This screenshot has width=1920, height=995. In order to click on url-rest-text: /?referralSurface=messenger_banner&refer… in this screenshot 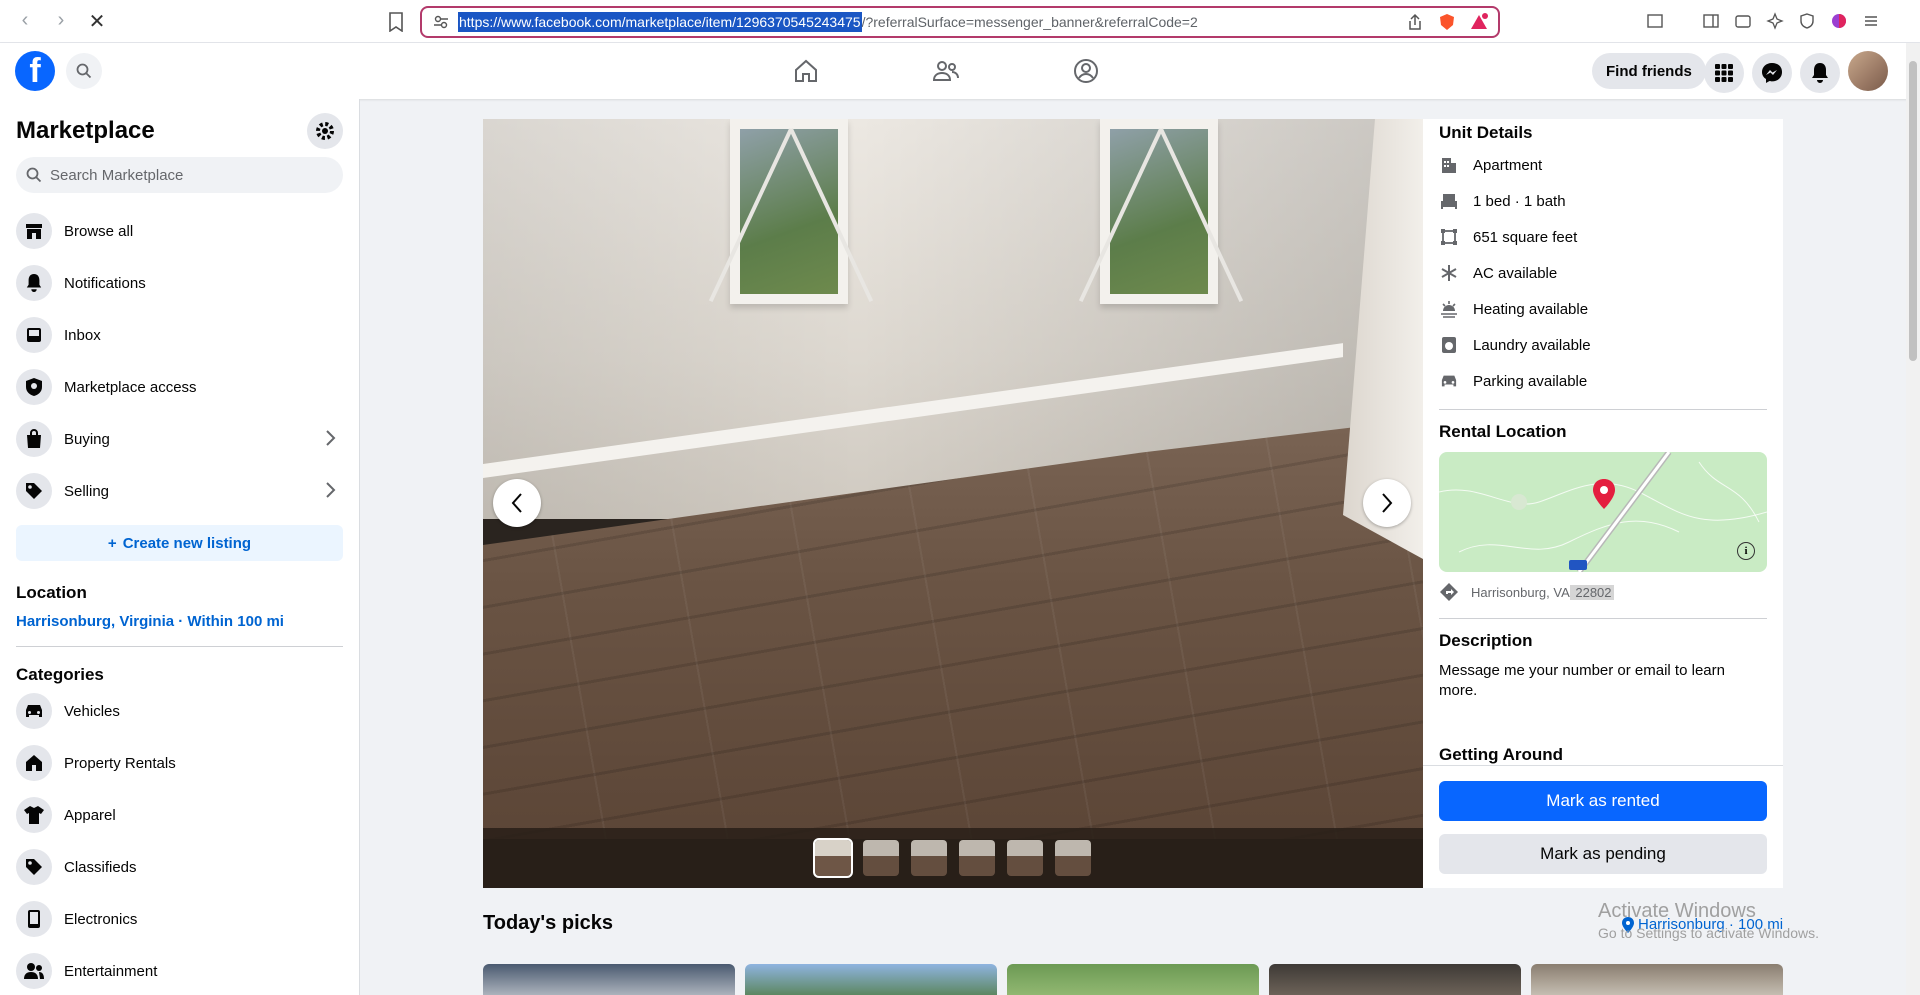, I will do `click(1029, 22)`.